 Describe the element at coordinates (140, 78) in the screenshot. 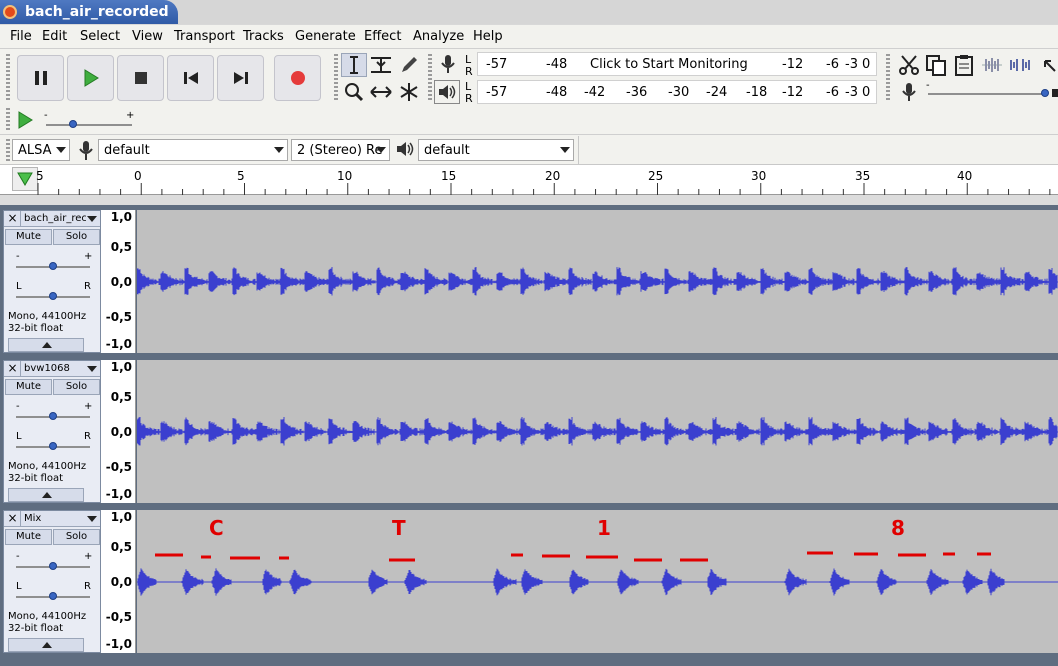

I see `stop-button` at that location.